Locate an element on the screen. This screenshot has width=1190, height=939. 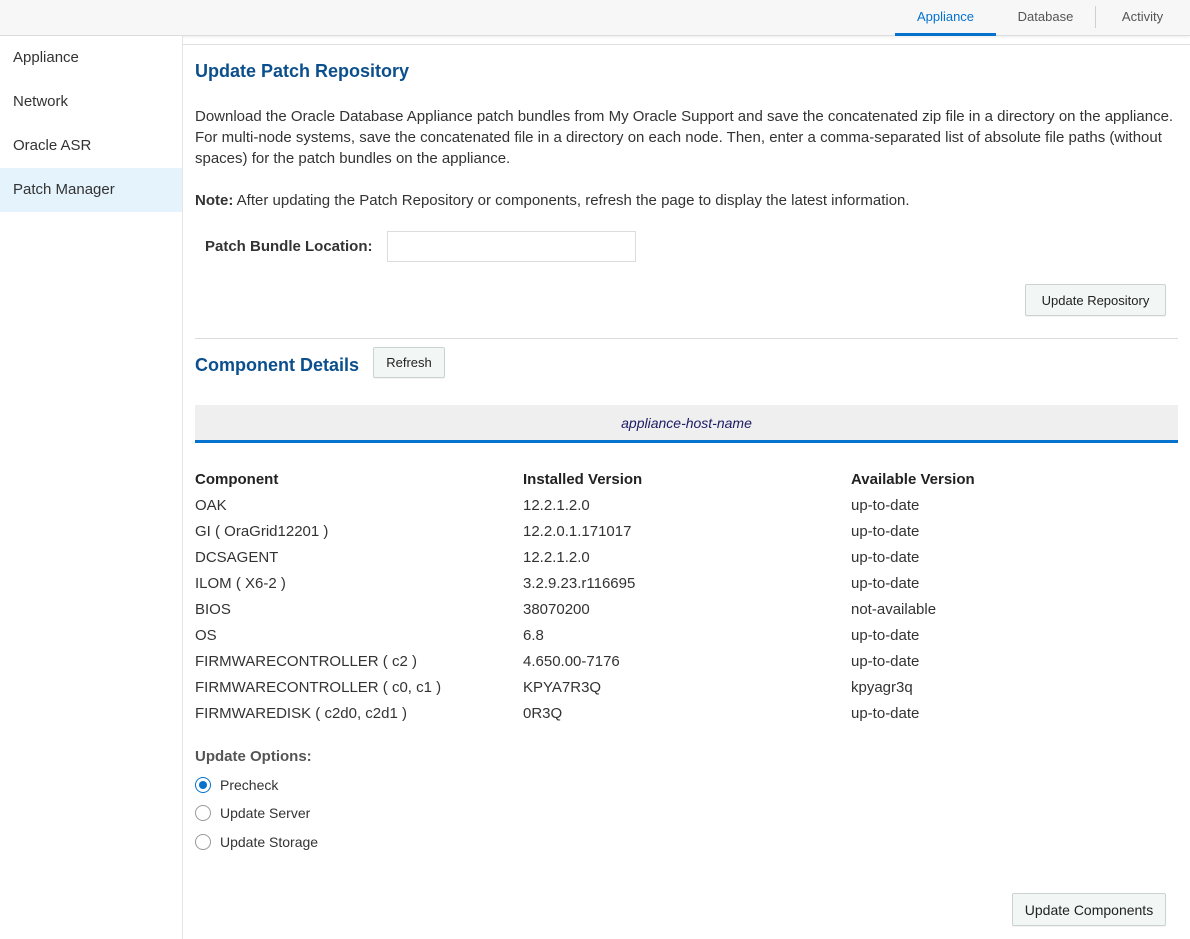
cell-component: BIOS is located at coordinates (213, 609).